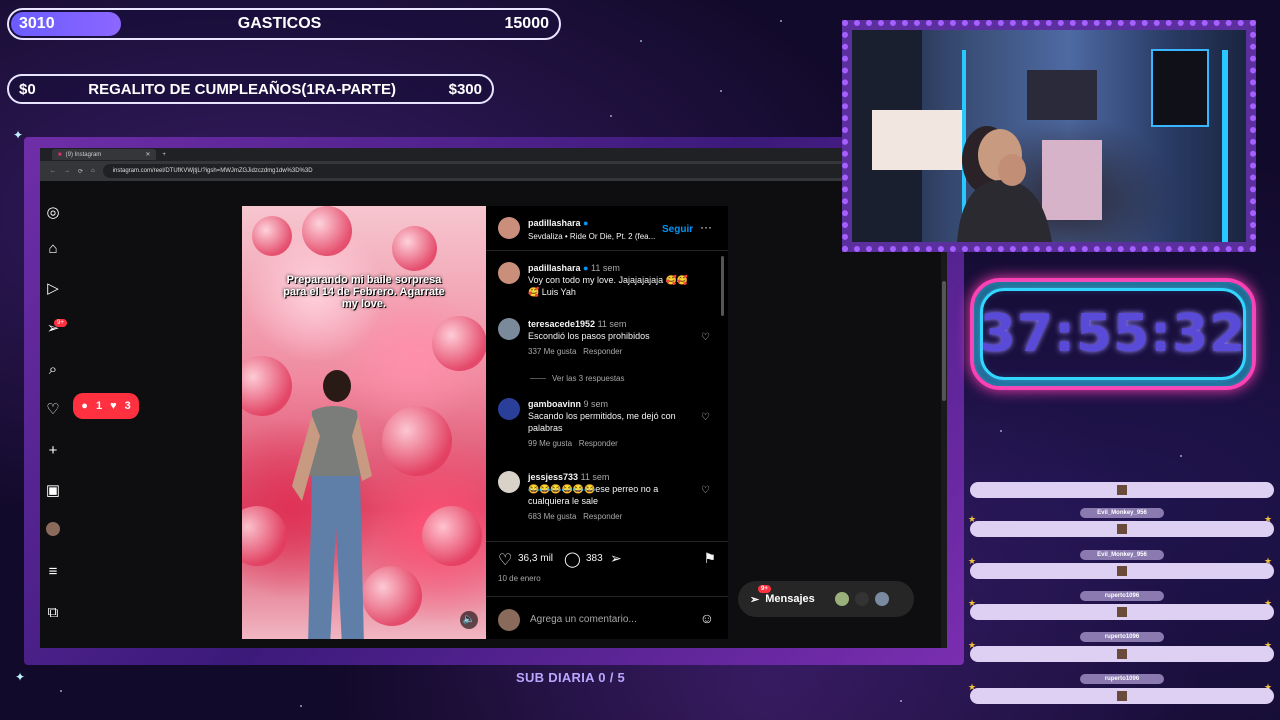 The image size is (1280, 720). Describe the element at coordinates (572, 559) in the screenshot. I see `comment-icon: ◯` at that location.